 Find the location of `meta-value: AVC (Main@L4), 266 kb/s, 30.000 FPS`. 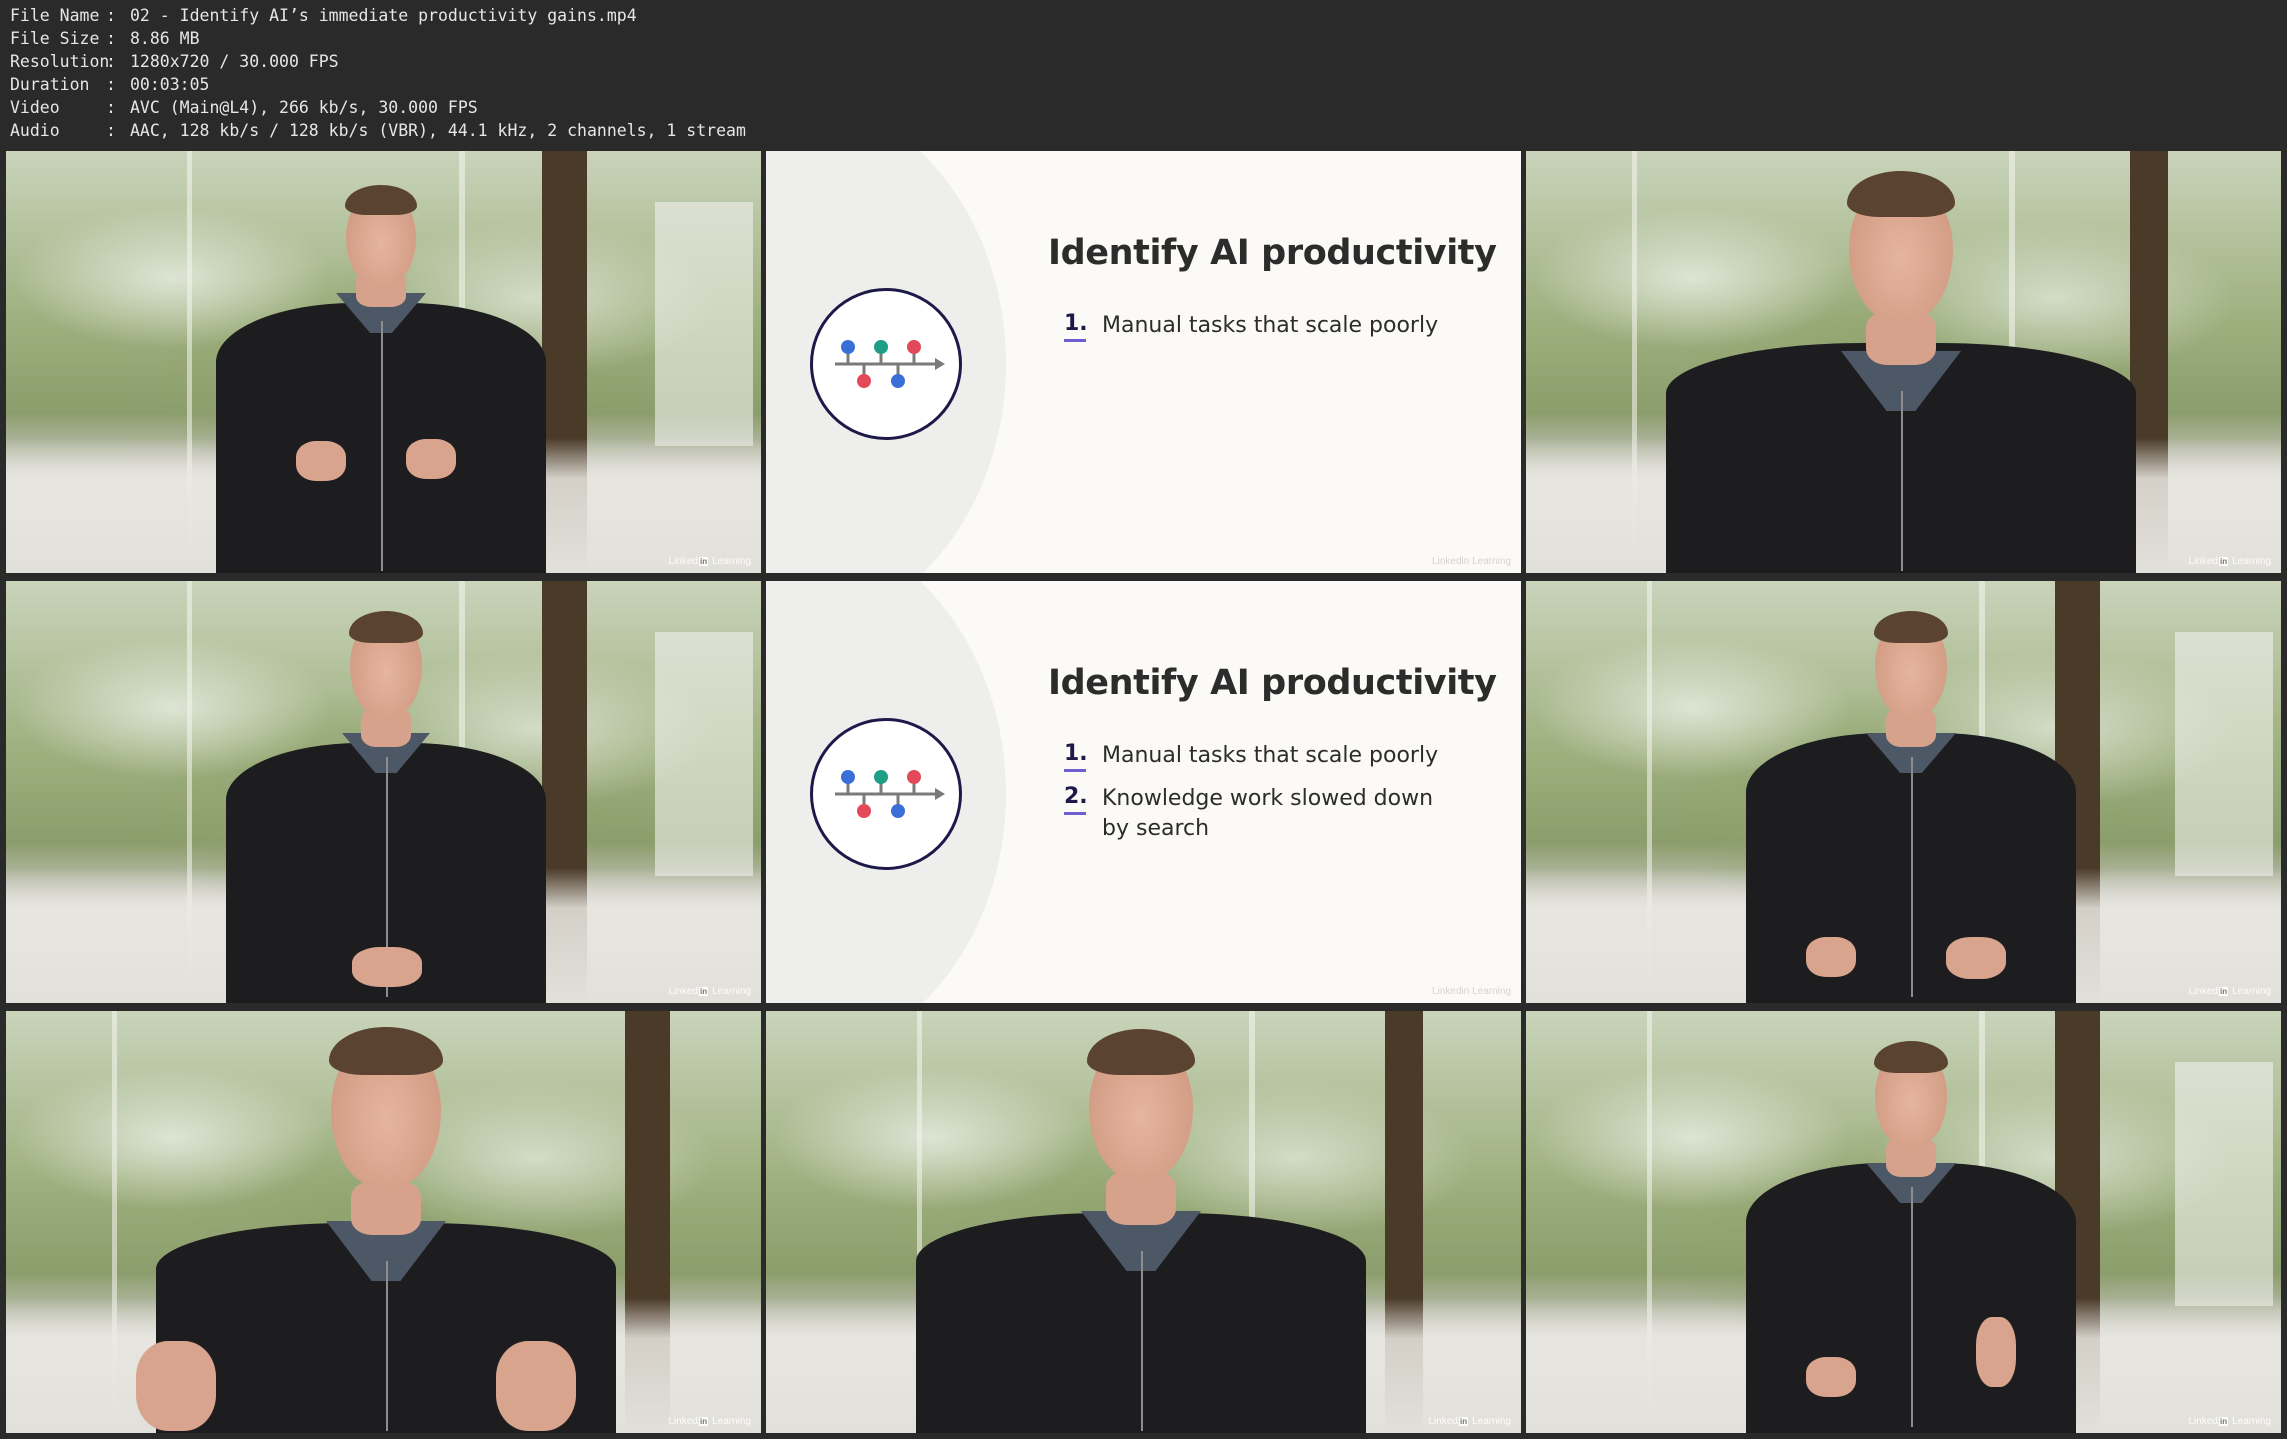

meta-value: AVC (Main@L4), 266 kb/s, 30.000 FPS is located at coordinates (304, 107).